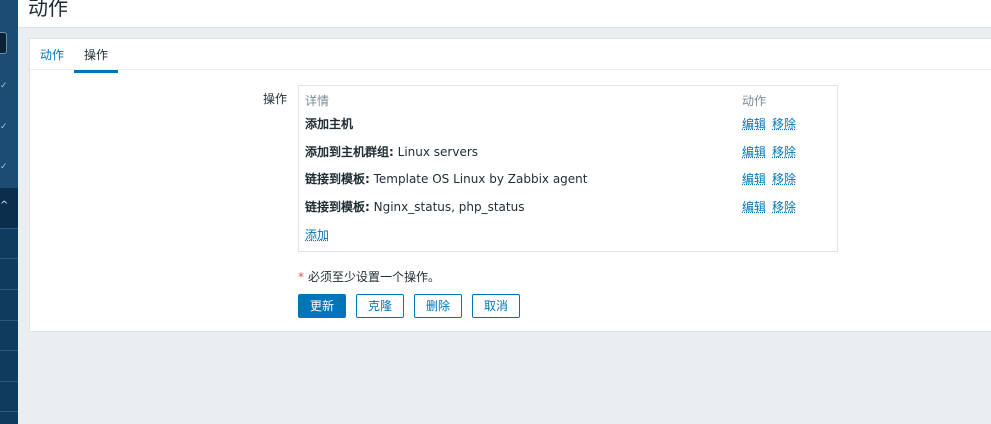 The height and width of the screenshot is (424, 991). What do you see at coordinates (374, 277) in the screenshot?
I see `required-note-text: 必须至少设置一个操作。` at bounding box center [374, 277].